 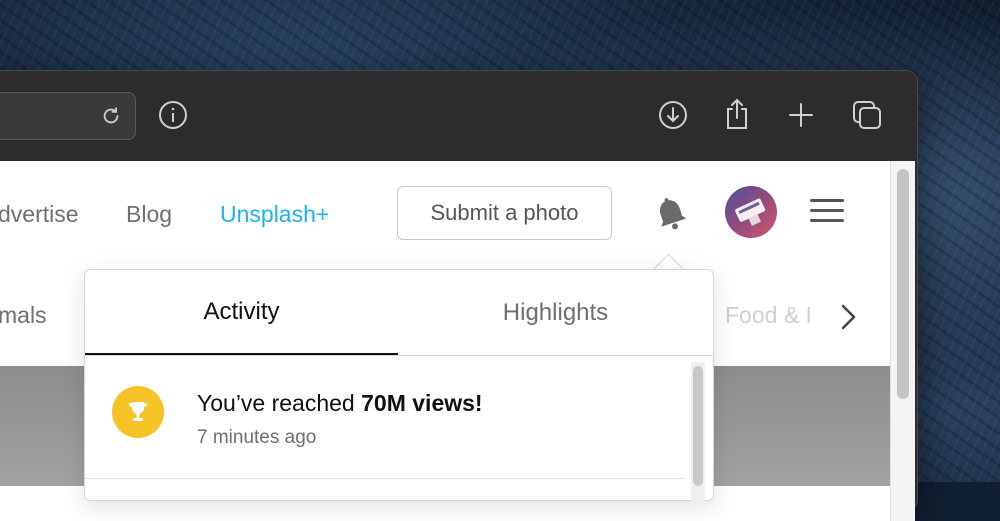 I want to click on page-scrollbar, so click(x=902, y=341).